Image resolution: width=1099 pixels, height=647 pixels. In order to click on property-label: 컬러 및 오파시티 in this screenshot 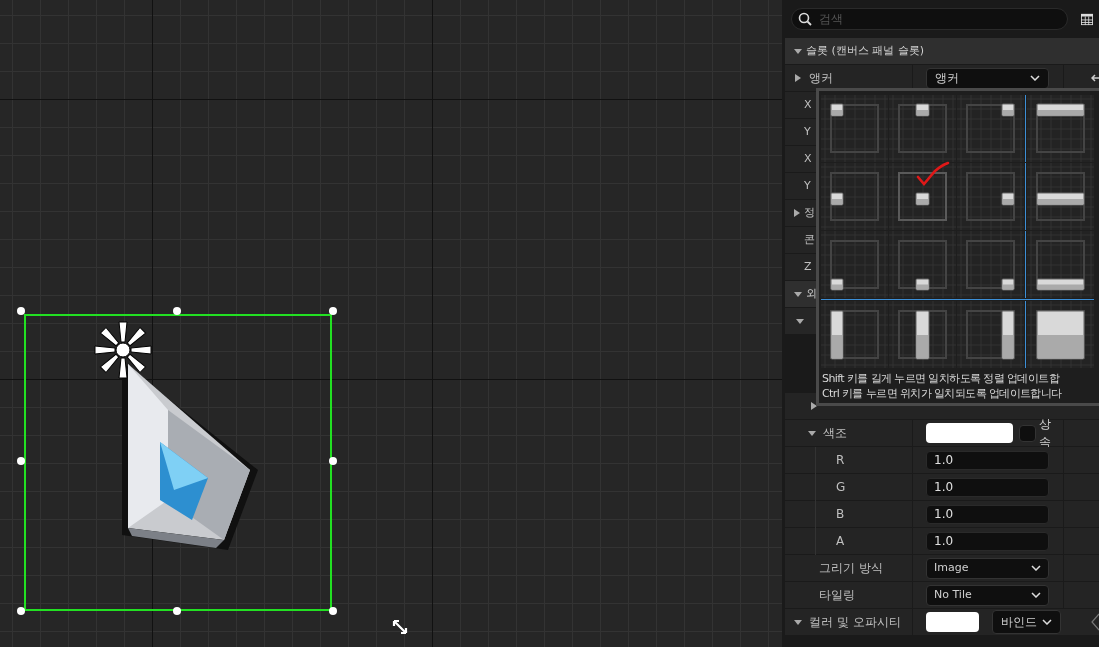, I will do `click(855, 622)`.